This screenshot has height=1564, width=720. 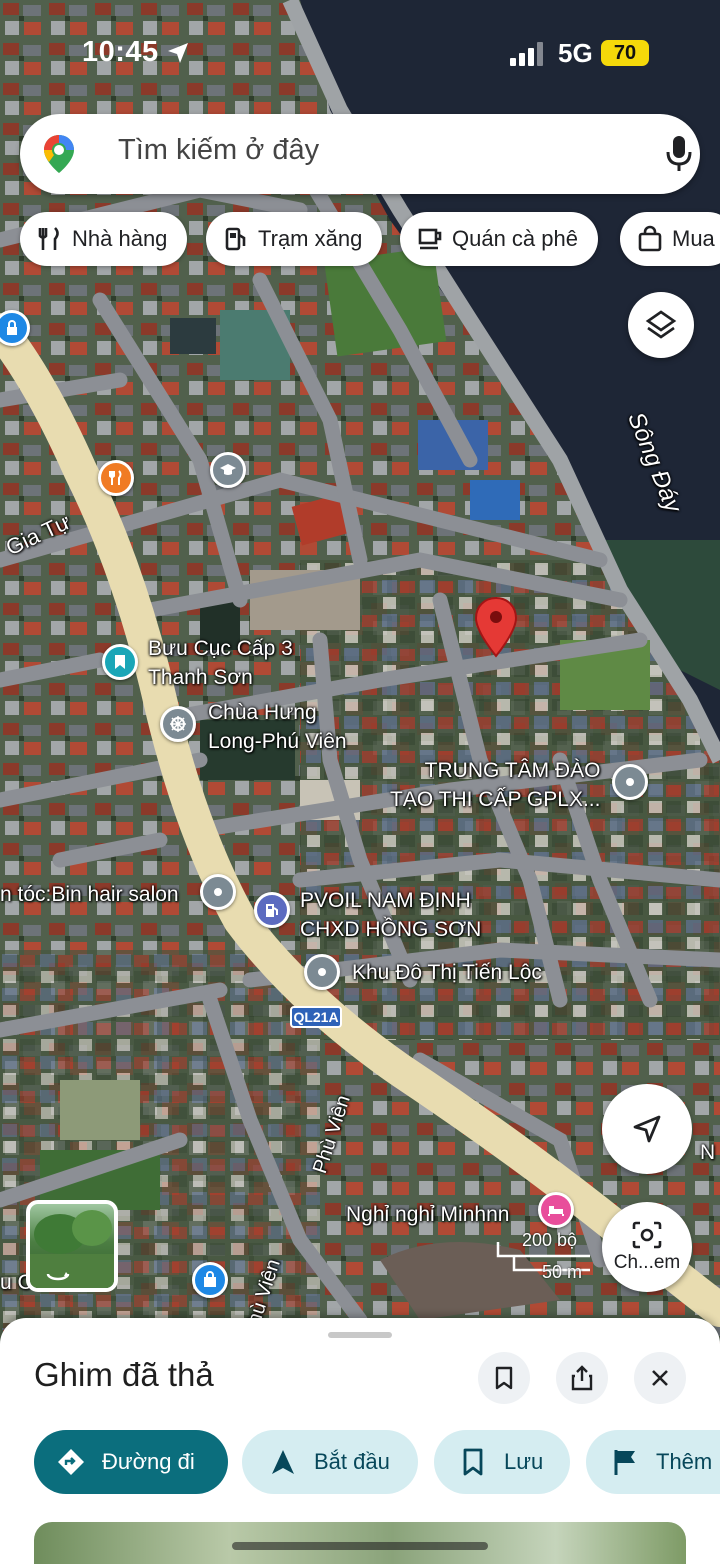 I want to click on post-office-marker, so click(x=120, y=662).